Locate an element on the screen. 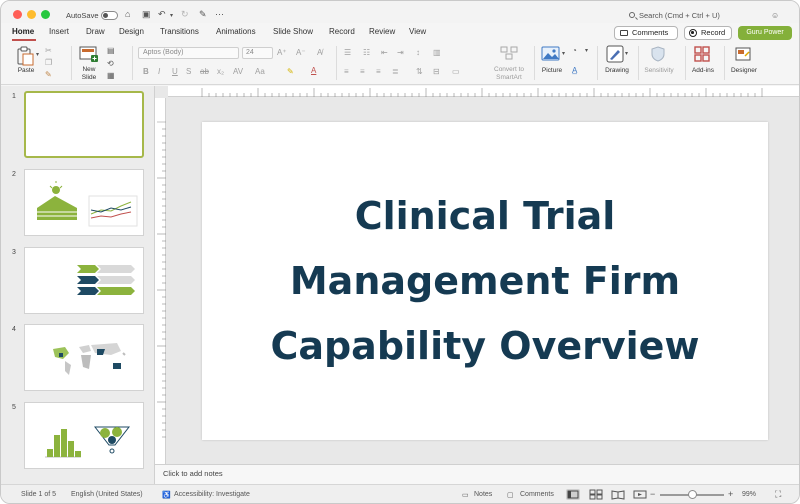 The width and height of the screenshot is (800, 504). slide-show-button is located at coordinates (640, 494).